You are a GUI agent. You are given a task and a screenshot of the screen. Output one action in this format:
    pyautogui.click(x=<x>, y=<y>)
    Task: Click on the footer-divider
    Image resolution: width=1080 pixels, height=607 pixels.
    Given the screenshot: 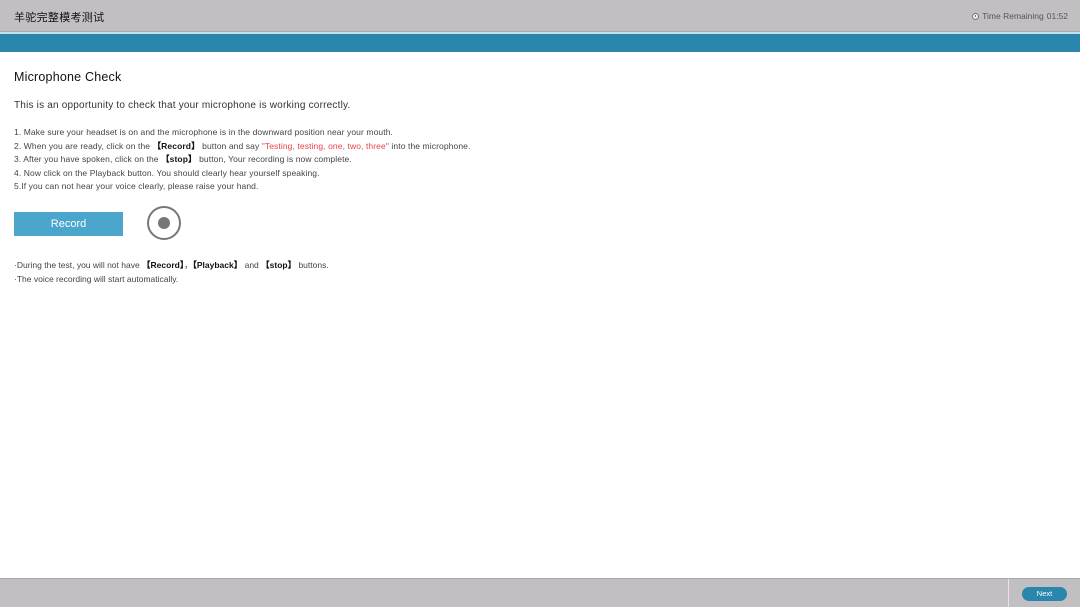 What is the action you would take?
    pyautogui.click(x=1008, y=593)
    